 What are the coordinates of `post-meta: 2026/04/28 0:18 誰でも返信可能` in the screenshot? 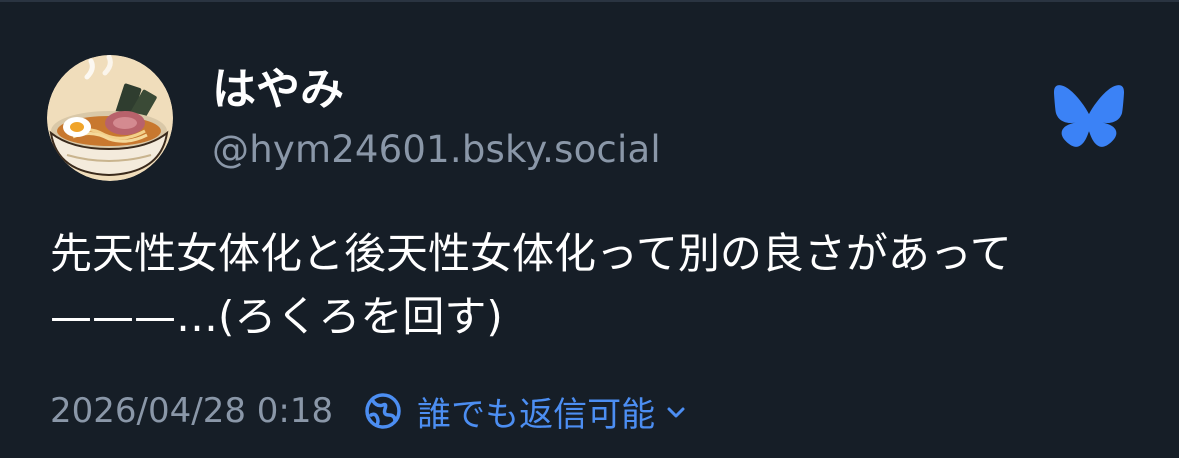 It's located at (368, 411).